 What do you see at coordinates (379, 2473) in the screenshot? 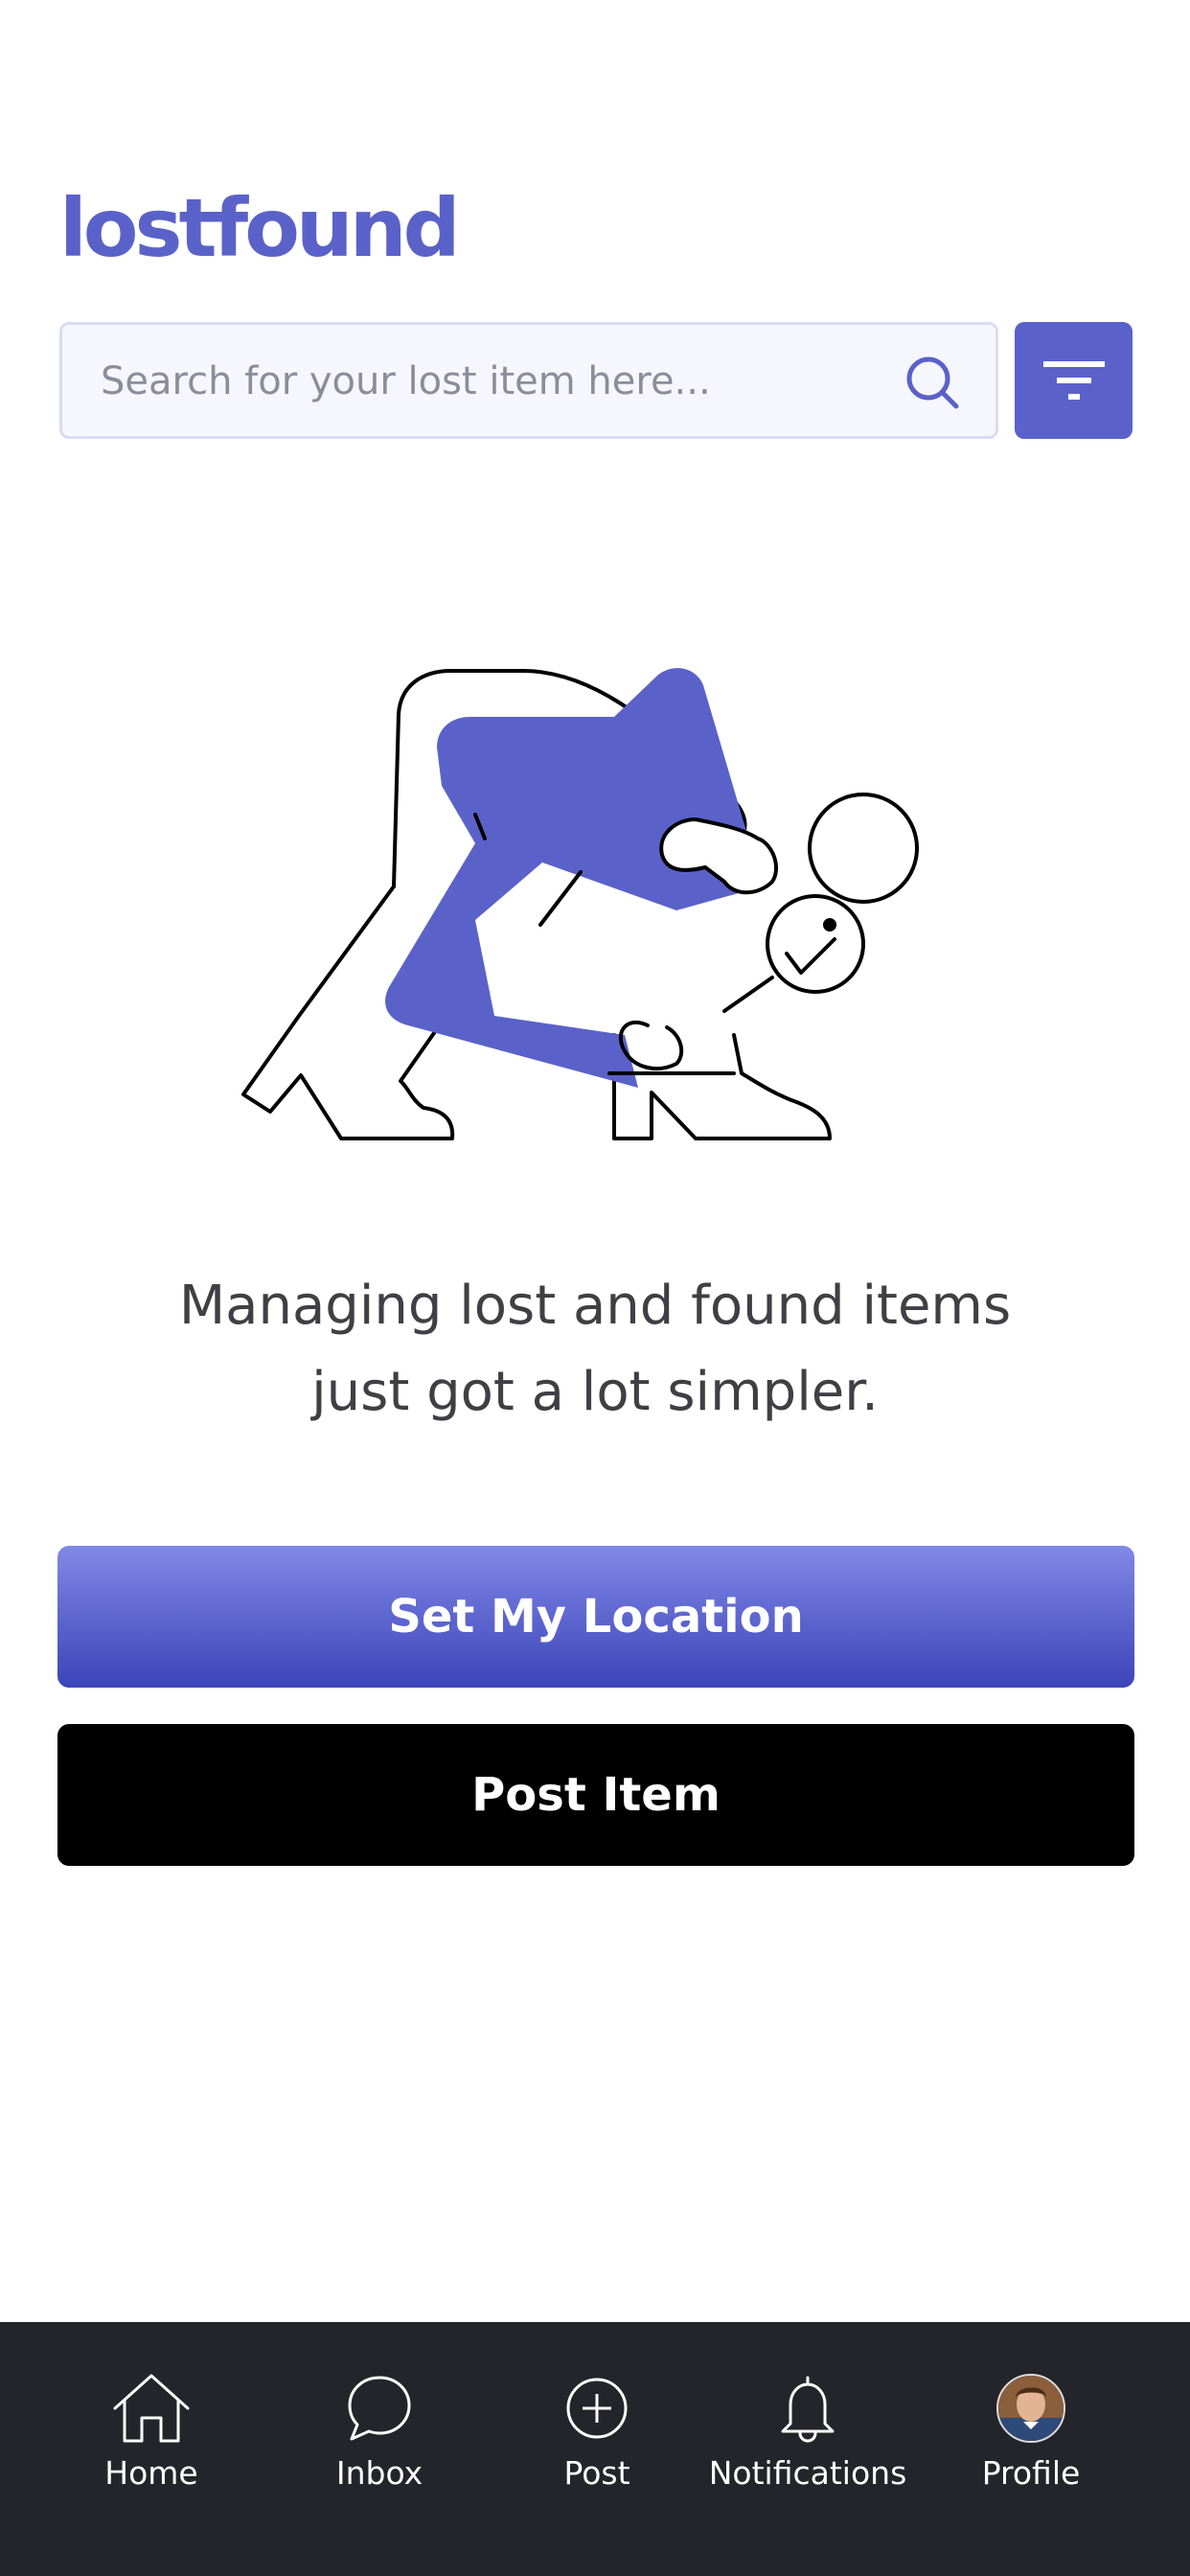
I see `tab-inbox-label: Inbox` at bounding box center [379, 2473].